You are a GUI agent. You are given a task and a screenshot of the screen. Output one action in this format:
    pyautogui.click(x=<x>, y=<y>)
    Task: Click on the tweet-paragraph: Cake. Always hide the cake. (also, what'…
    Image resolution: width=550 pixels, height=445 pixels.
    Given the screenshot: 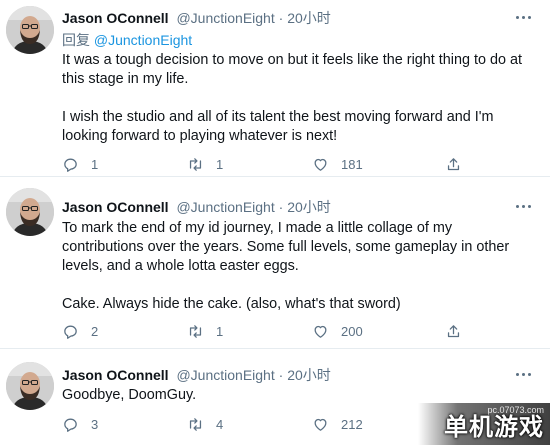 What is the action you would take?
    pyautogui.click(x=231, y=304)
    